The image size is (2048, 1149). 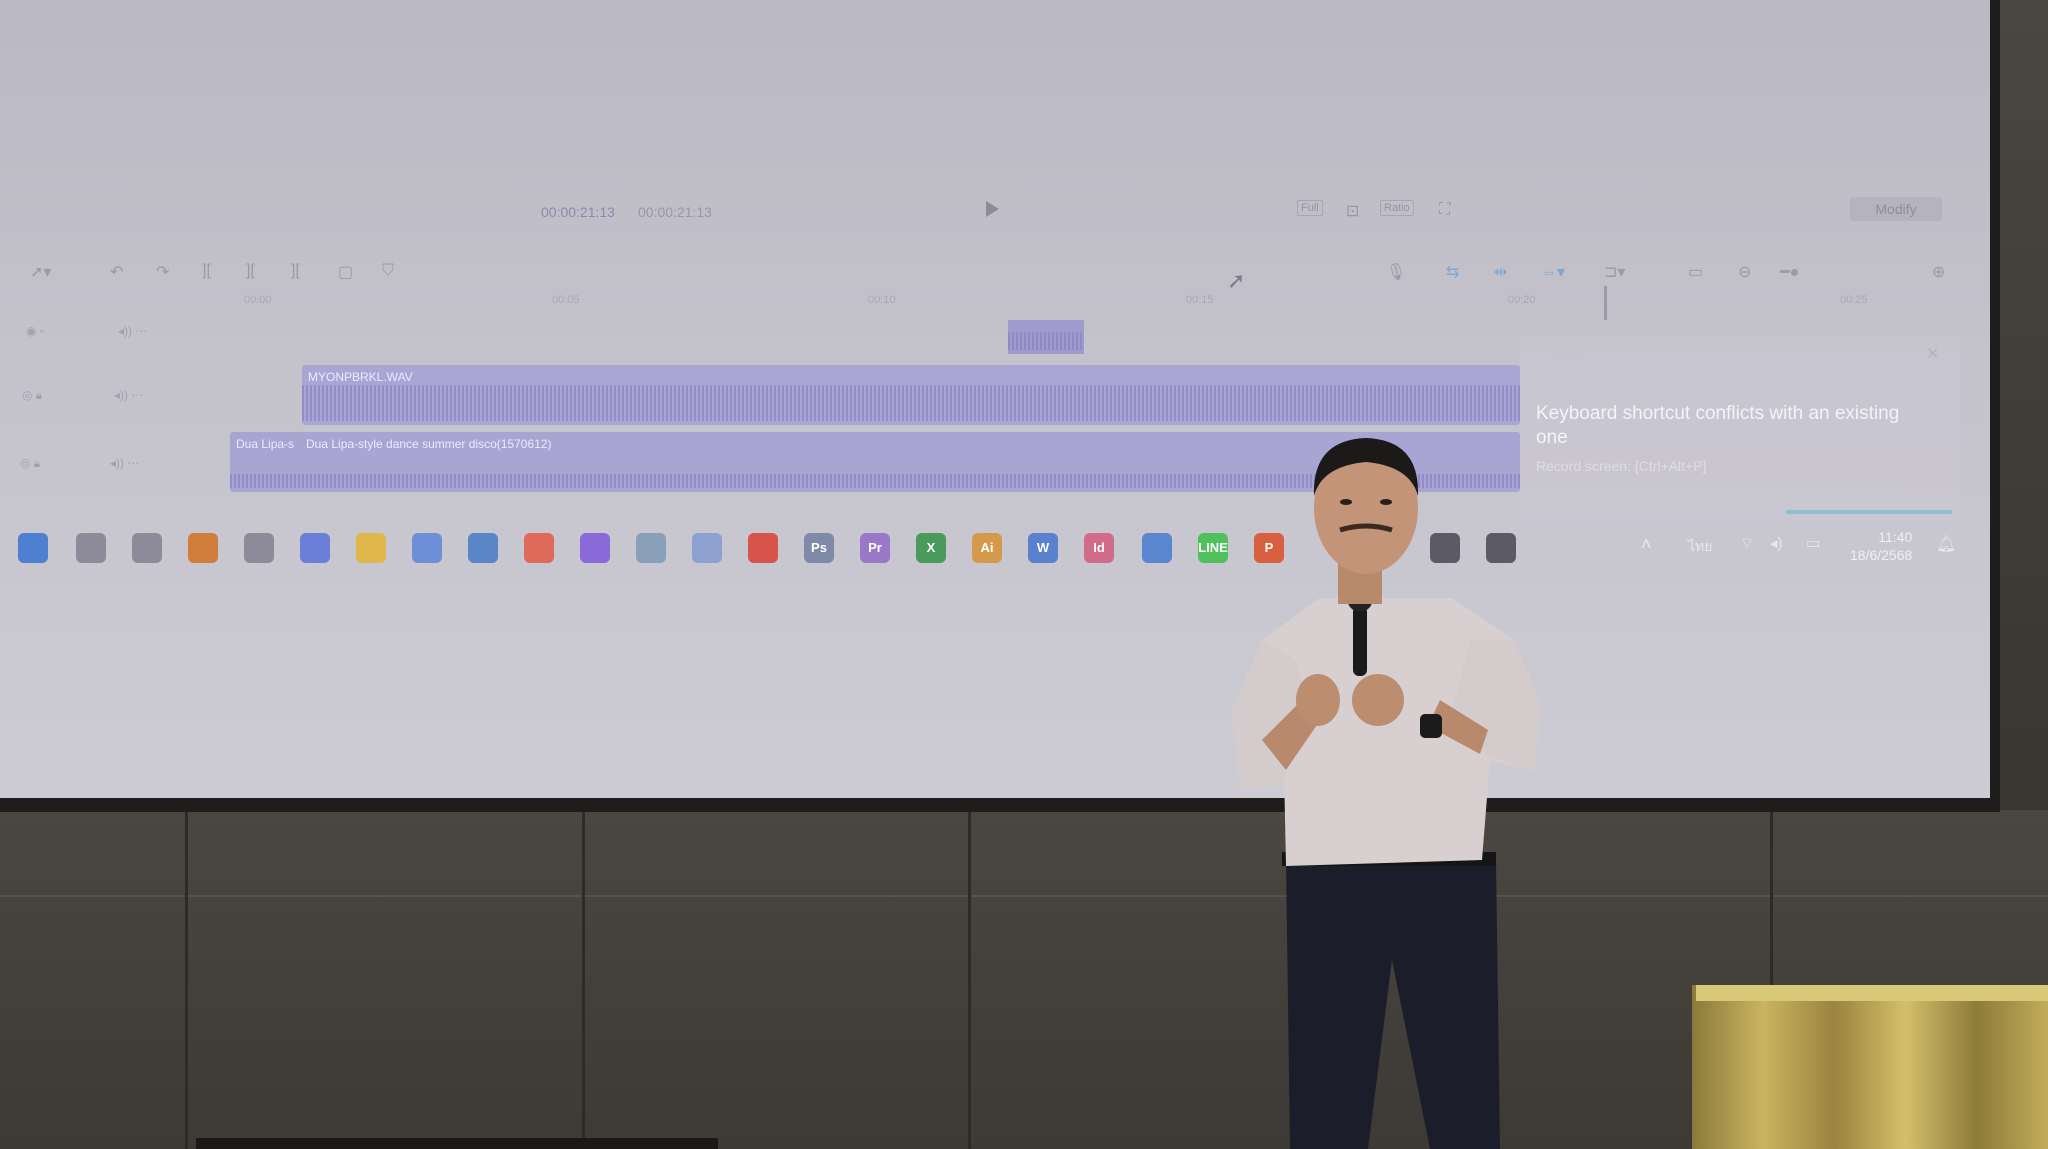 What do you see at coordinates (203, 548) in the screenshot?
I see `search-icon` at bounding box center [203, 548].